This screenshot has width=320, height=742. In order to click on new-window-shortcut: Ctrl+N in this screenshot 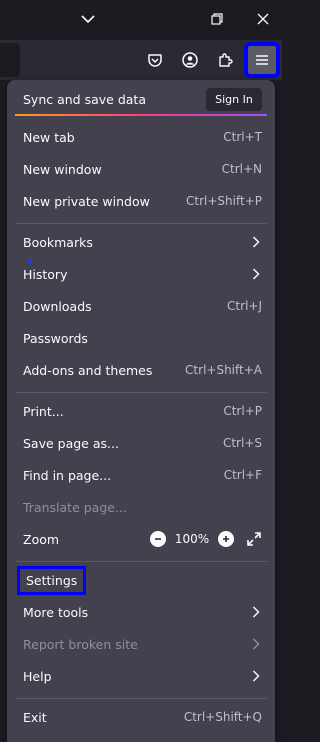, I will do `click(241, 169)`.